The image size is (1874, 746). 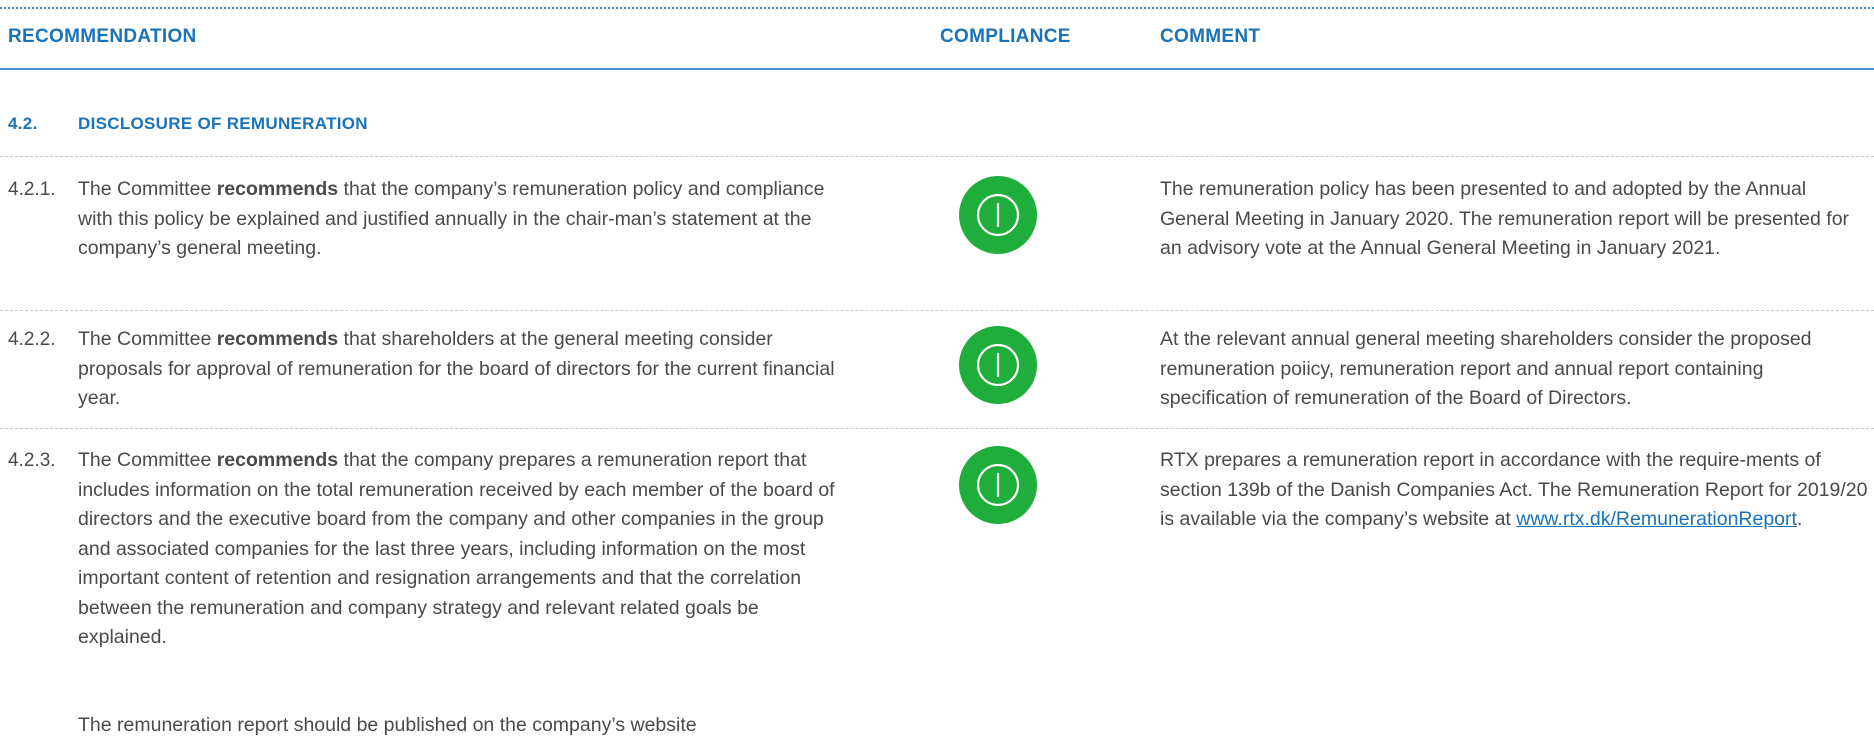 What do you see at coordinates (937, 8) in the screenshot?
I see `top-dotted-rule` at bounding box center [937, 8].